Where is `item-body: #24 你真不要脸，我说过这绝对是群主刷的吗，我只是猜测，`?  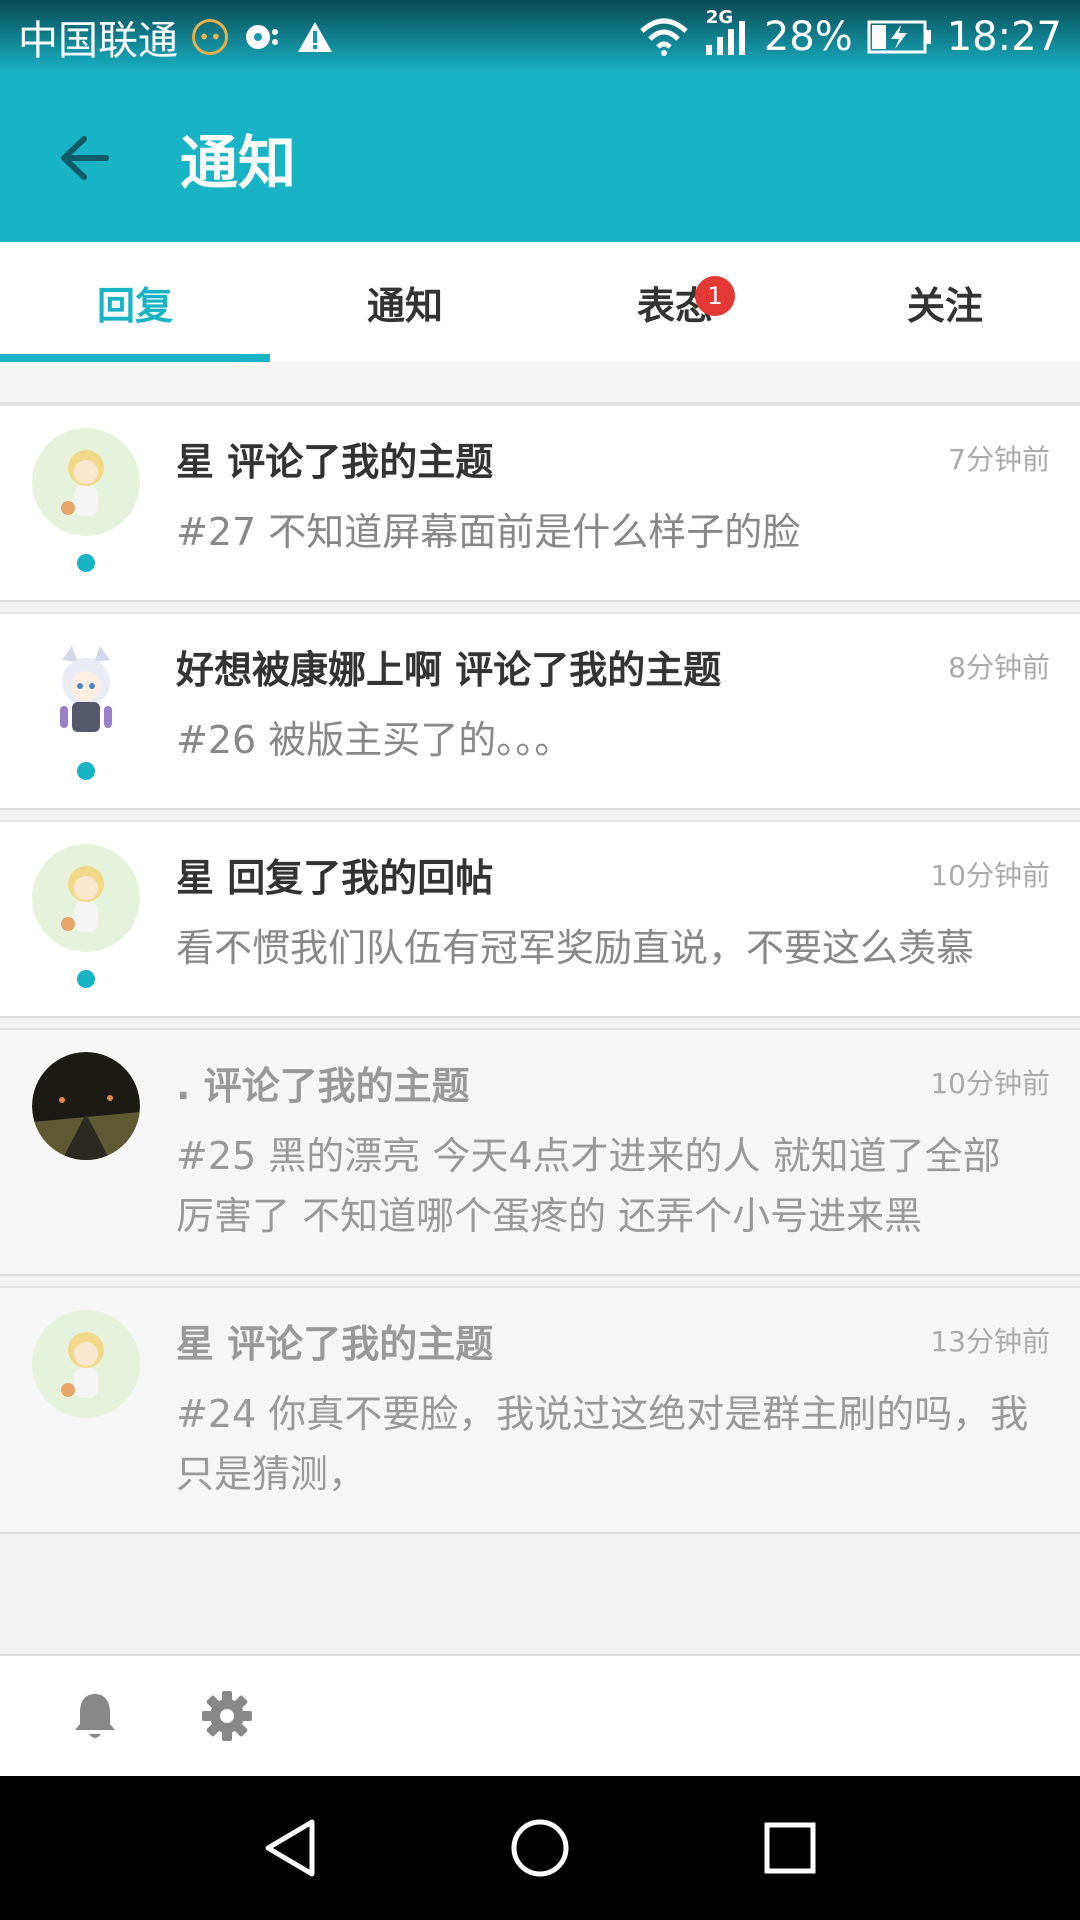
item-body: #24 你真不要脸，我说过这绝对是群主刷的吗，我只是猜测， is located at coordinates (602, 1444).